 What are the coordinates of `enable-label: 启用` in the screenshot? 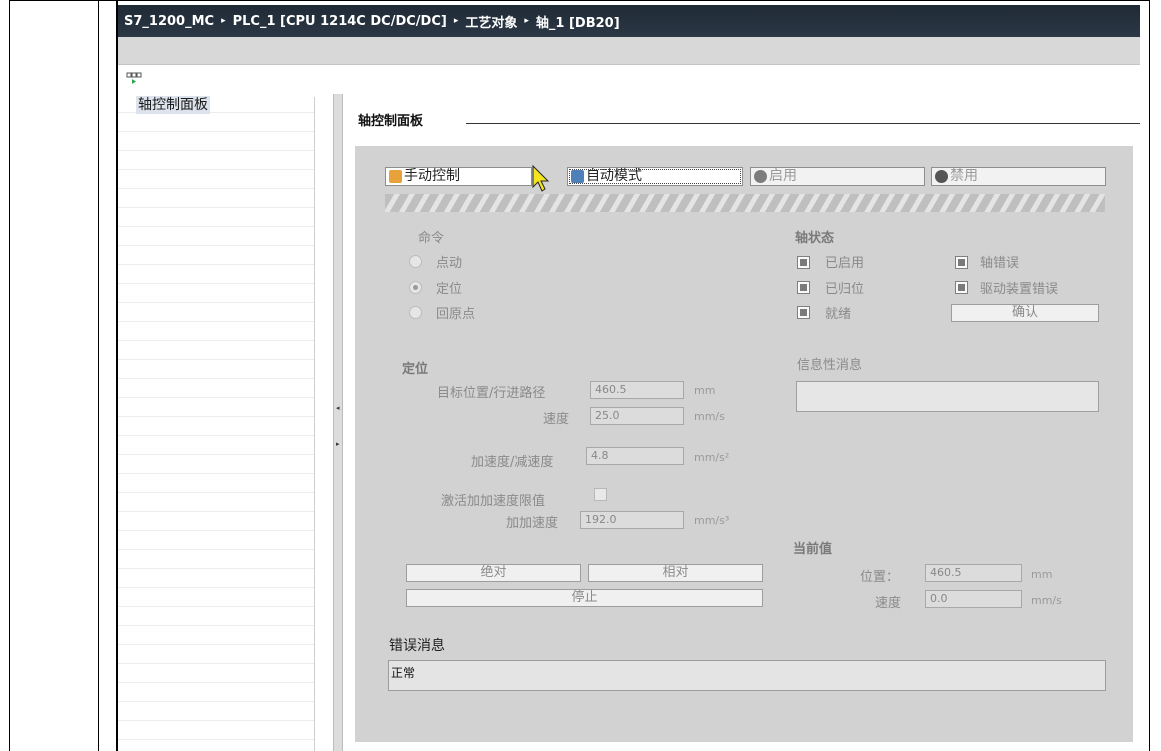 It's located at (783, 176).